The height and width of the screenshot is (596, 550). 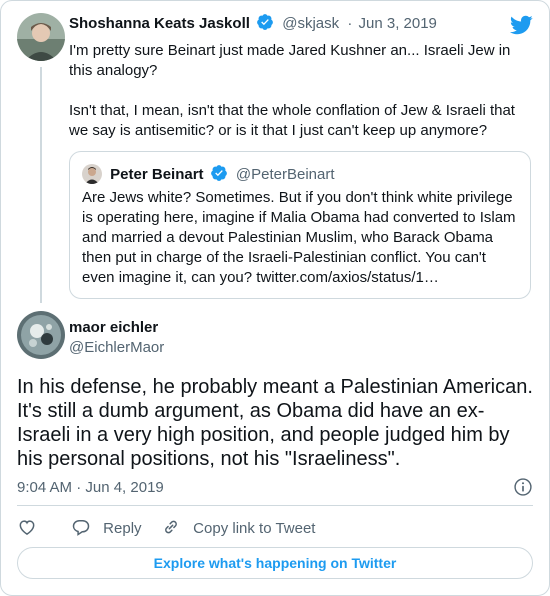 What do you see at coordinates (521, 27) in the screenshot?
I see `twitter-bird-icon` at bounding box center [521, 27].